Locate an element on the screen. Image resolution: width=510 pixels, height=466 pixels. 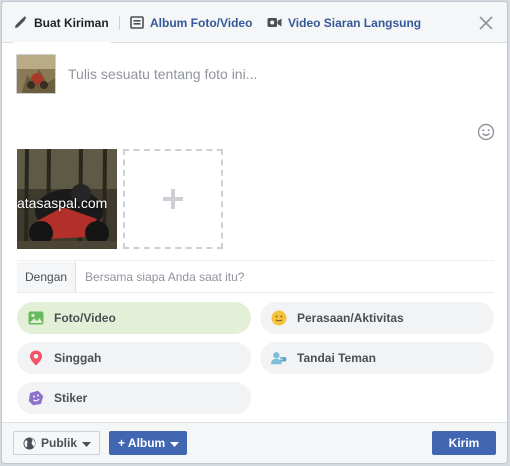
with-label: Dengan is located at coordinates (47, 277).